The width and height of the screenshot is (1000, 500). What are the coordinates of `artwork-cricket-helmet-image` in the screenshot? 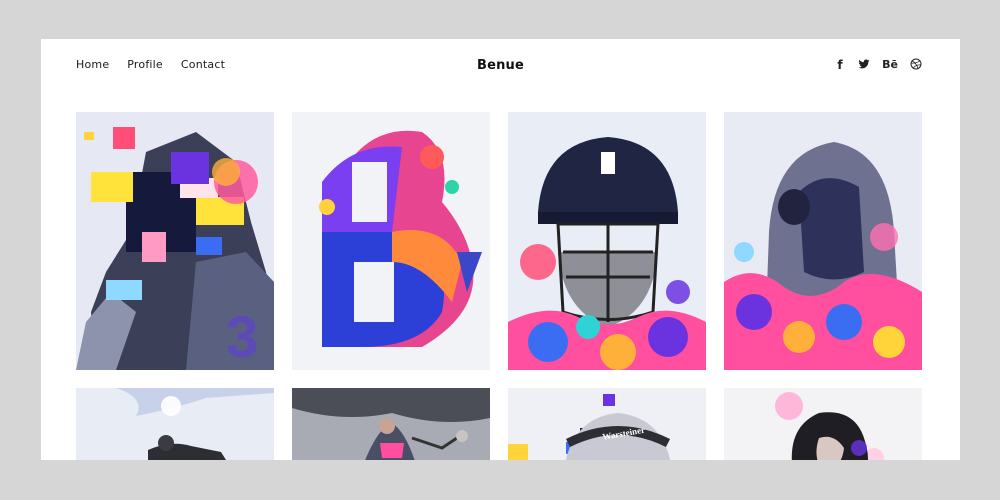 It's located at (607, 241).